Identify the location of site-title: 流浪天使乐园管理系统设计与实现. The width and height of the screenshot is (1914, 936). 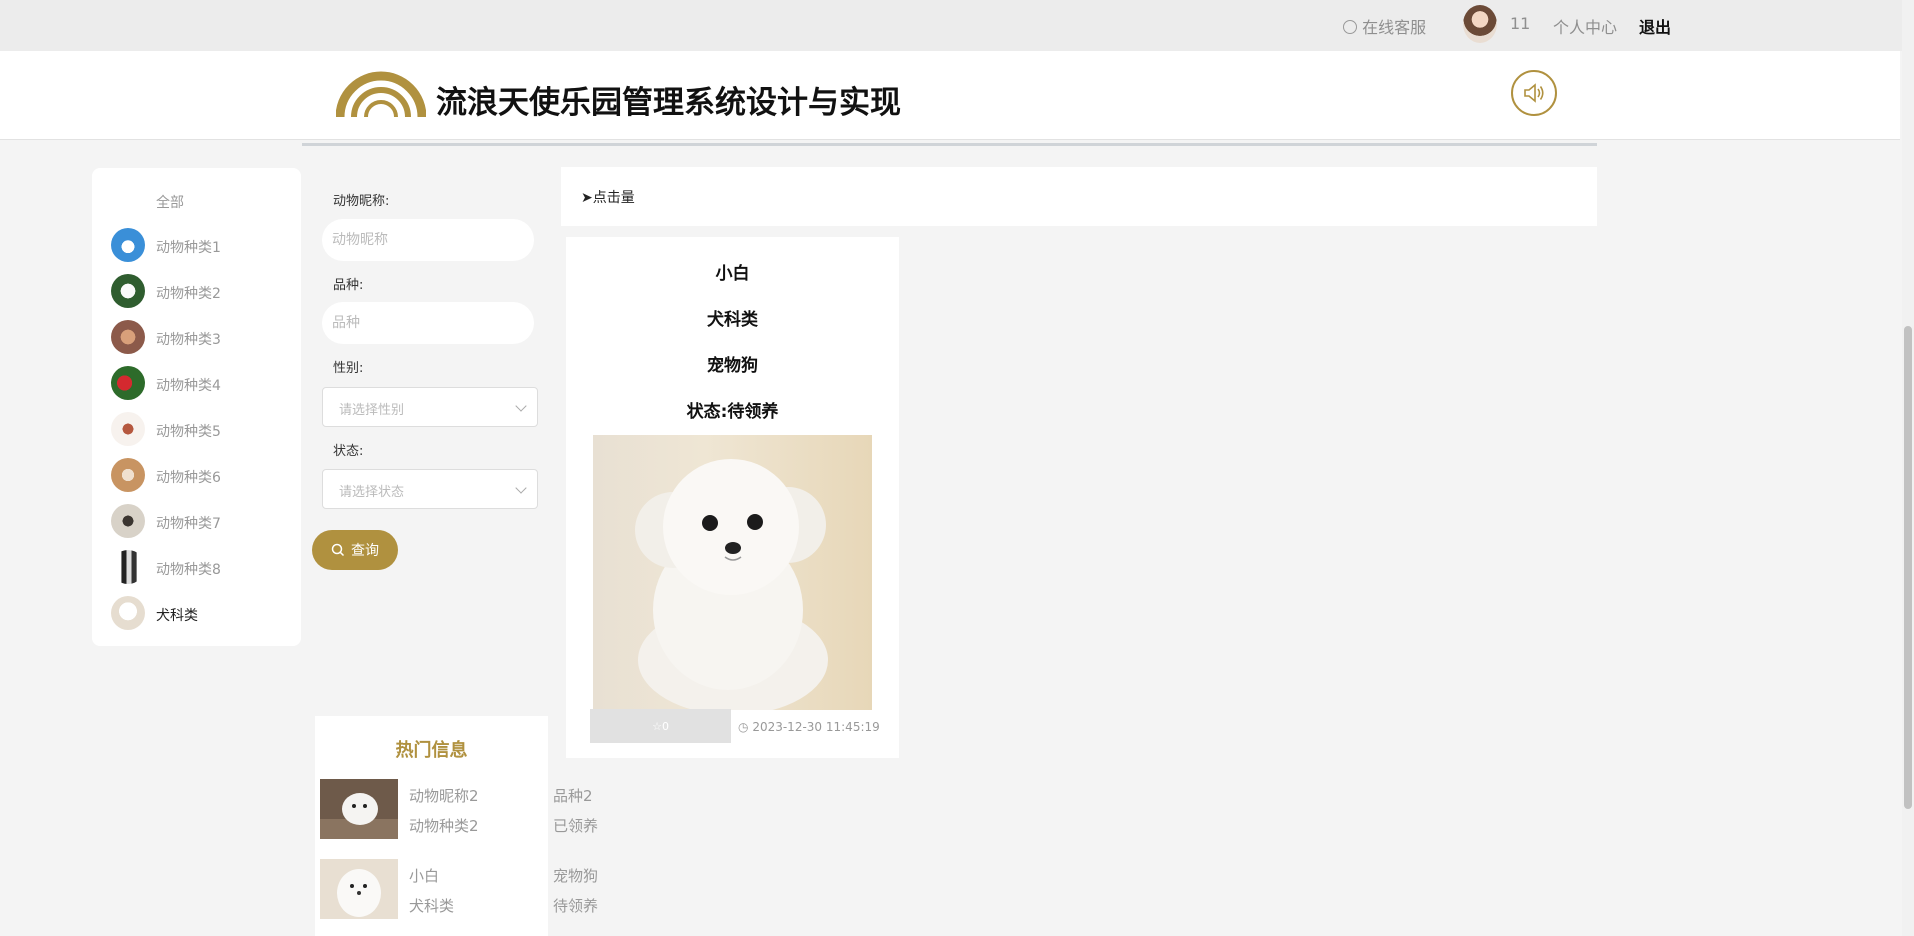
(668, 103).